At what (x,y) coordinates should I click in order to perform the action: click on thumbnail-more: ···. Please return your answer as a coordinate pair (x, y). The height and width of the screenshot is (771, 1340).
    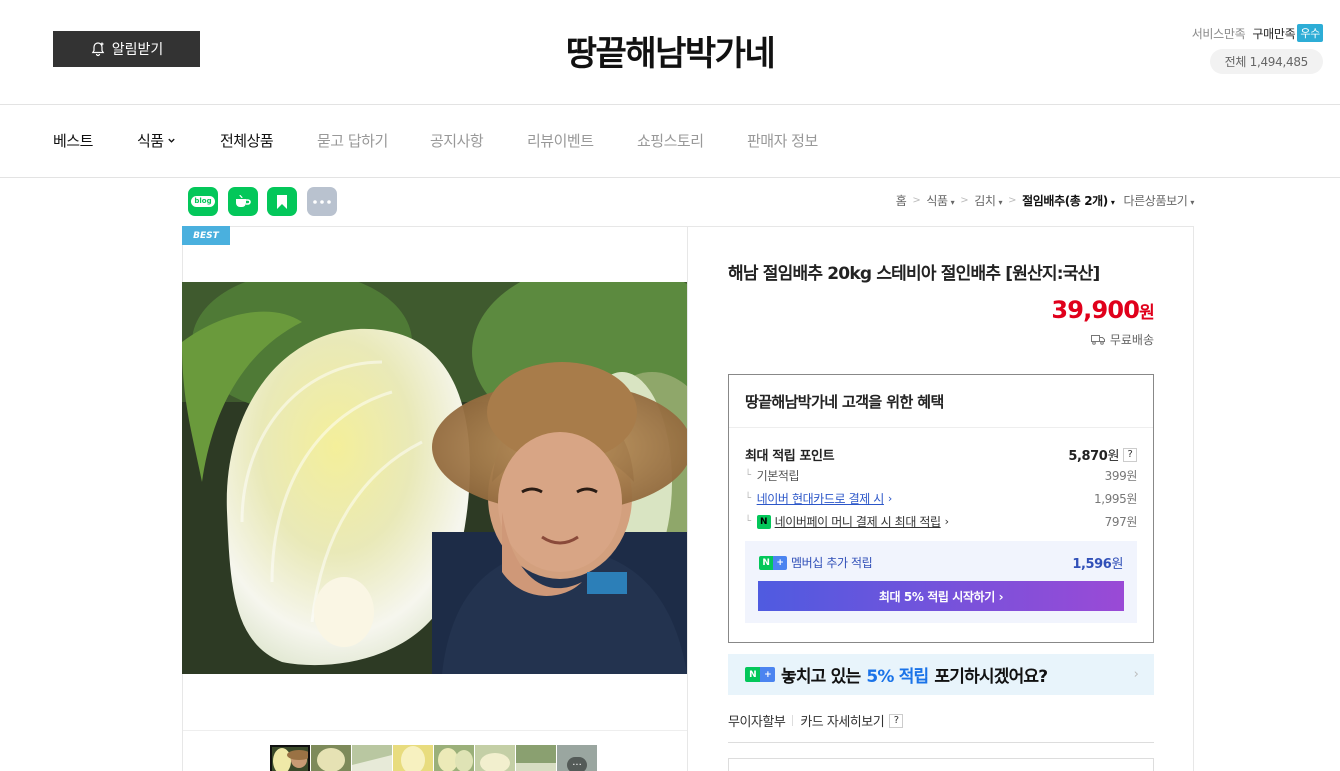
    Looking at the image, I should click on (577, 758).